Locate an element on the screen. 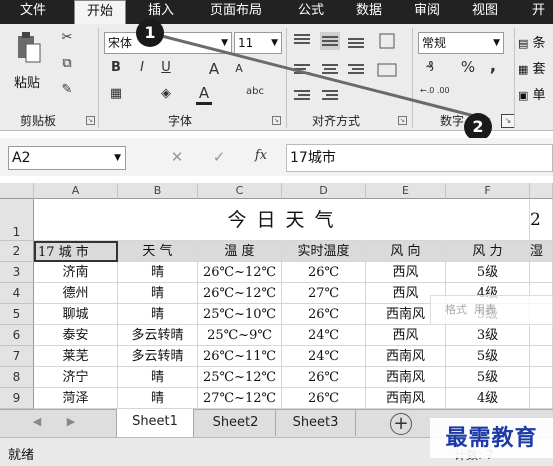 Image resolution: width=553 pixels, height=466 pixels. select-all-corner is located at coordinates (17, 191).